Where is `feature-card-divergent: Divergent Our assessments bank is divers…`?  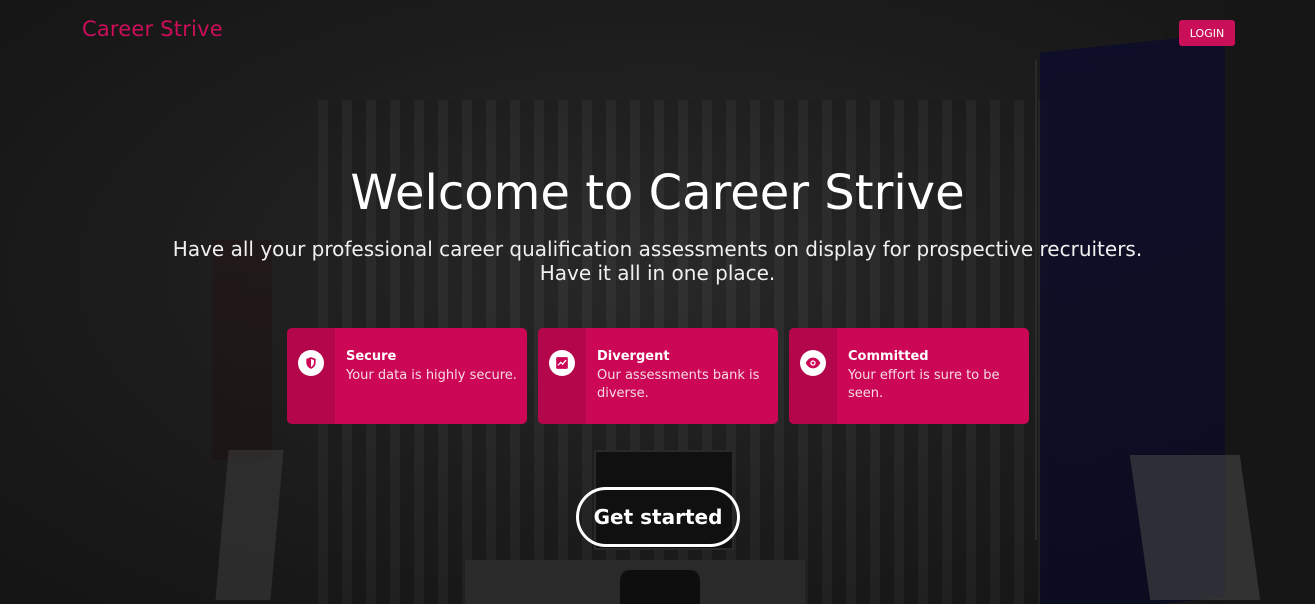
feature-card-divergent: Divergent Our assessments bank is divers… is located at coordinates (658, 376).